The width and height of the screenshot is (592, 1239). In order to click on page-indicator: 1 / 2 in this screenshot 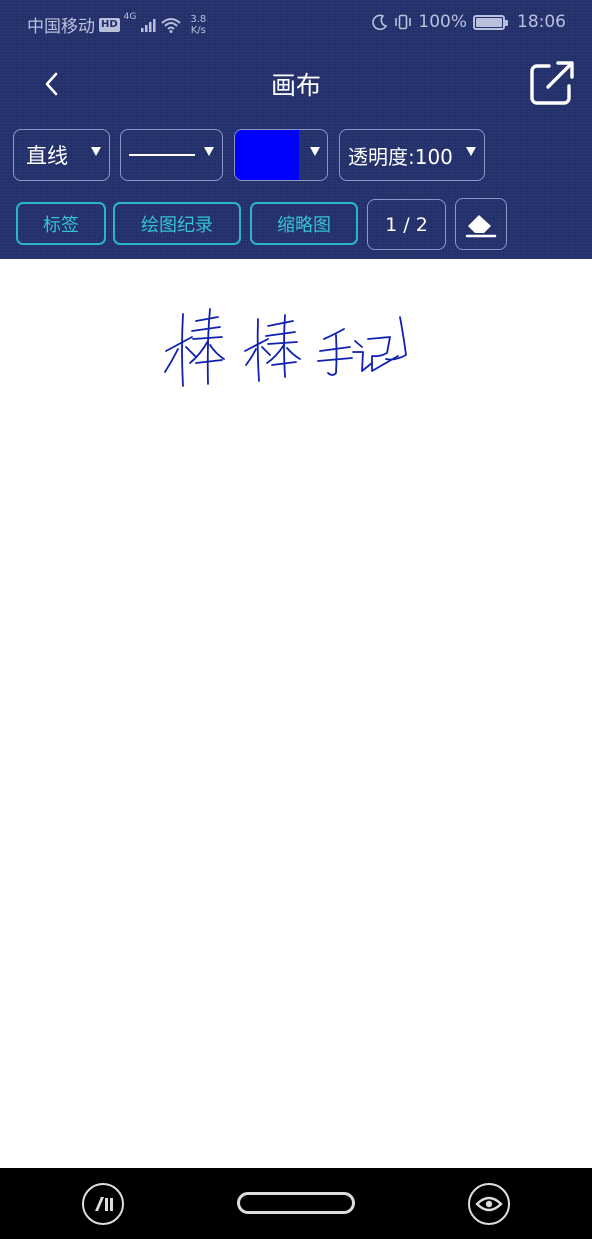, I will do `click(406, 224)`.